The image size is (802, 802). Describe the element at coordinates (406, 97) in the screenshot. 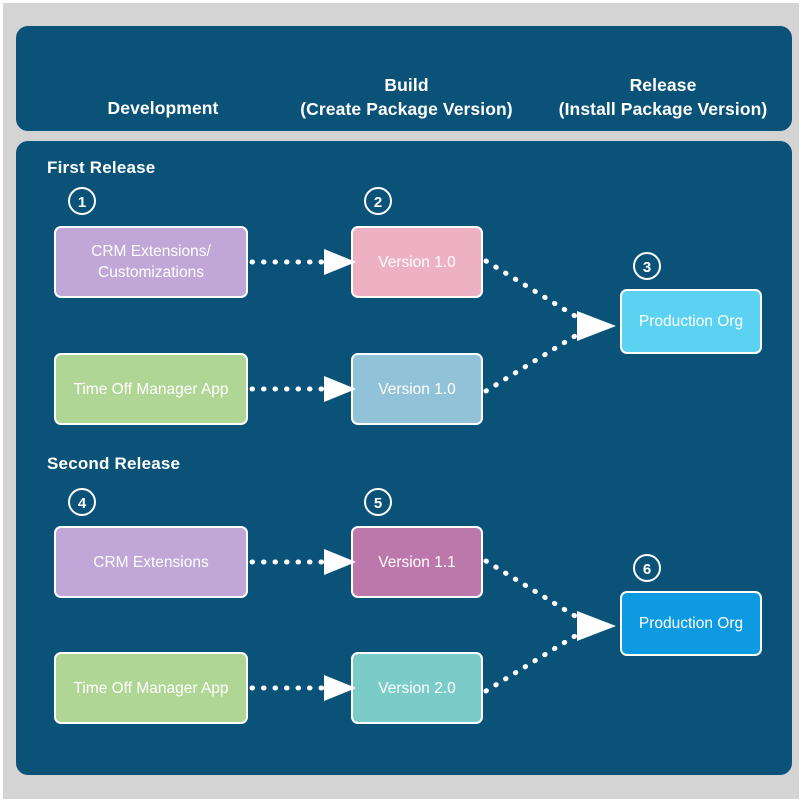

I see `header-column-build: Build (Create Package Version)` at that location.